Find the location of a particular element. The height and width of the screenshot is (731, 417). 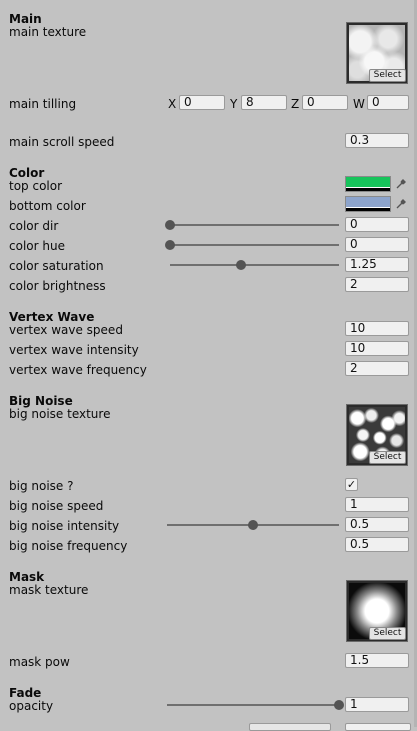

bottom-color-fill is located at coordinates (368, 202).